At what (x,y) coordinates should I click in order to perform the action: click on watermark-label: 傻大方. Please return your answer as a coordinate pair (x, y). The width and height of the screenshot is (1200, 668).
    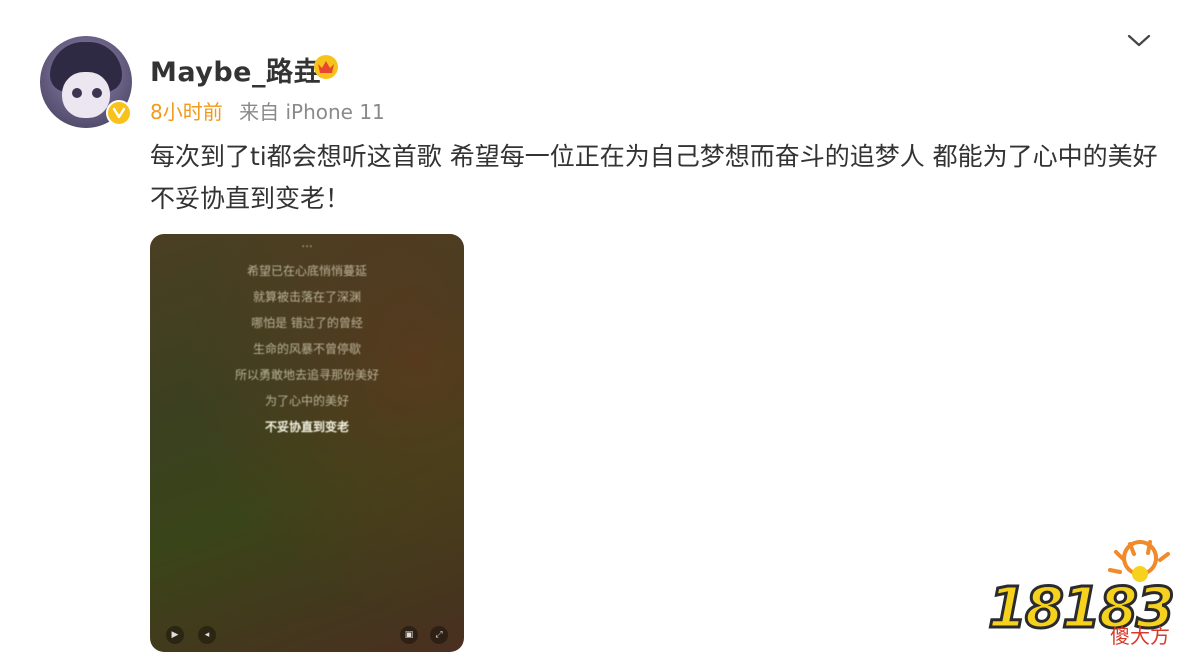
    Looking at the image, I should click on (1140, 636).